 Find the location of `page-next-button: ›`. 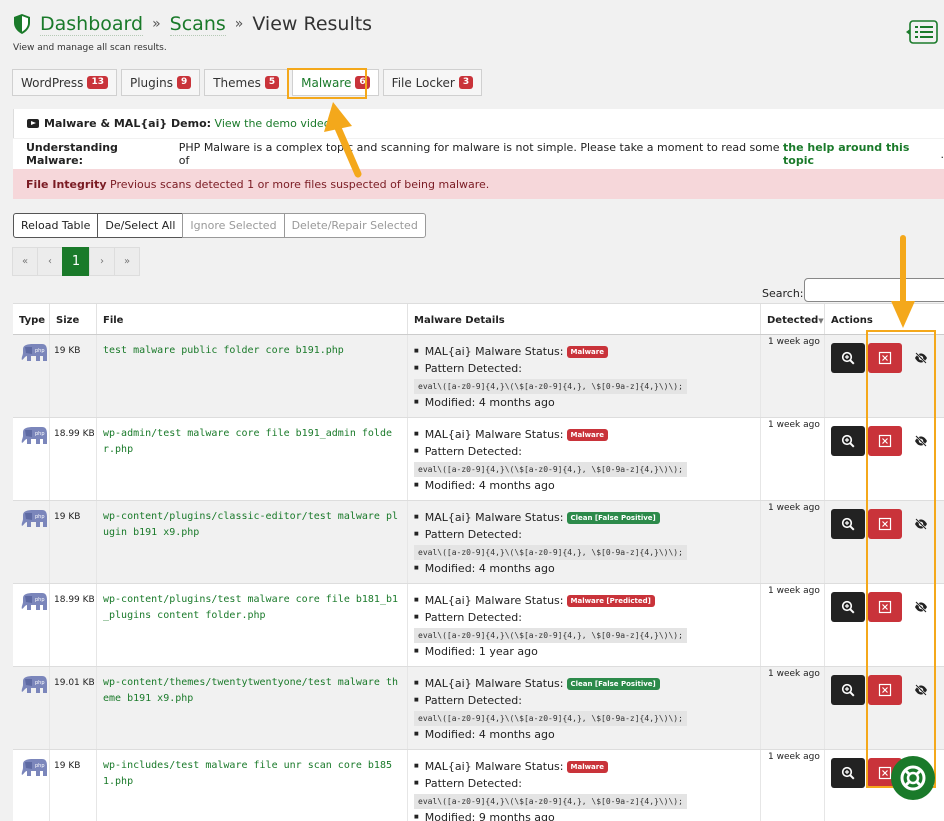

page-next-button: › is located at coordinates (102, 261).